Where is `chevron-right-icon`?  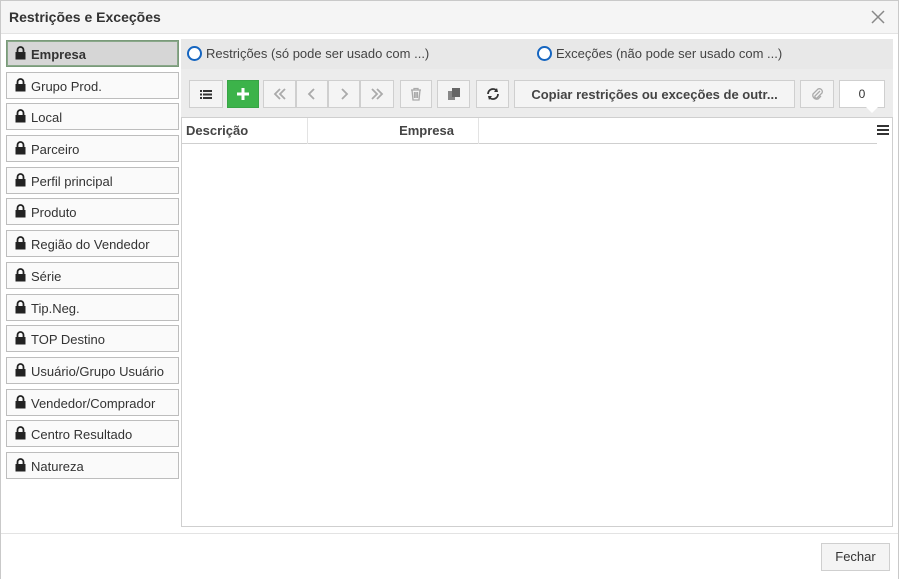
chevron-right-icon is located at coordinates (345, 94).